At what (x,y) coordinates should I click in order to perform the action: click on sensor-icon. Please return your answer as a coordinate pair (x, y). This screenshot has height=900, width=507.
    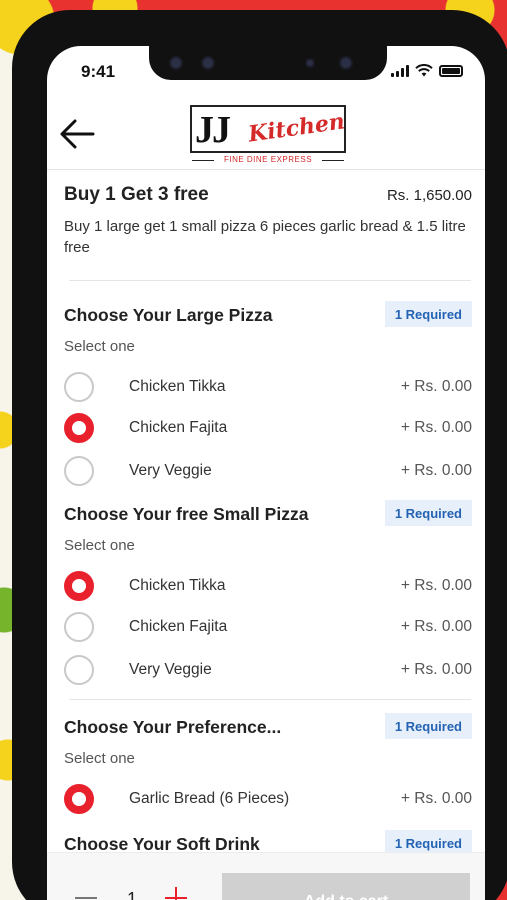
    Looking at the image, I should click on (208, 63).